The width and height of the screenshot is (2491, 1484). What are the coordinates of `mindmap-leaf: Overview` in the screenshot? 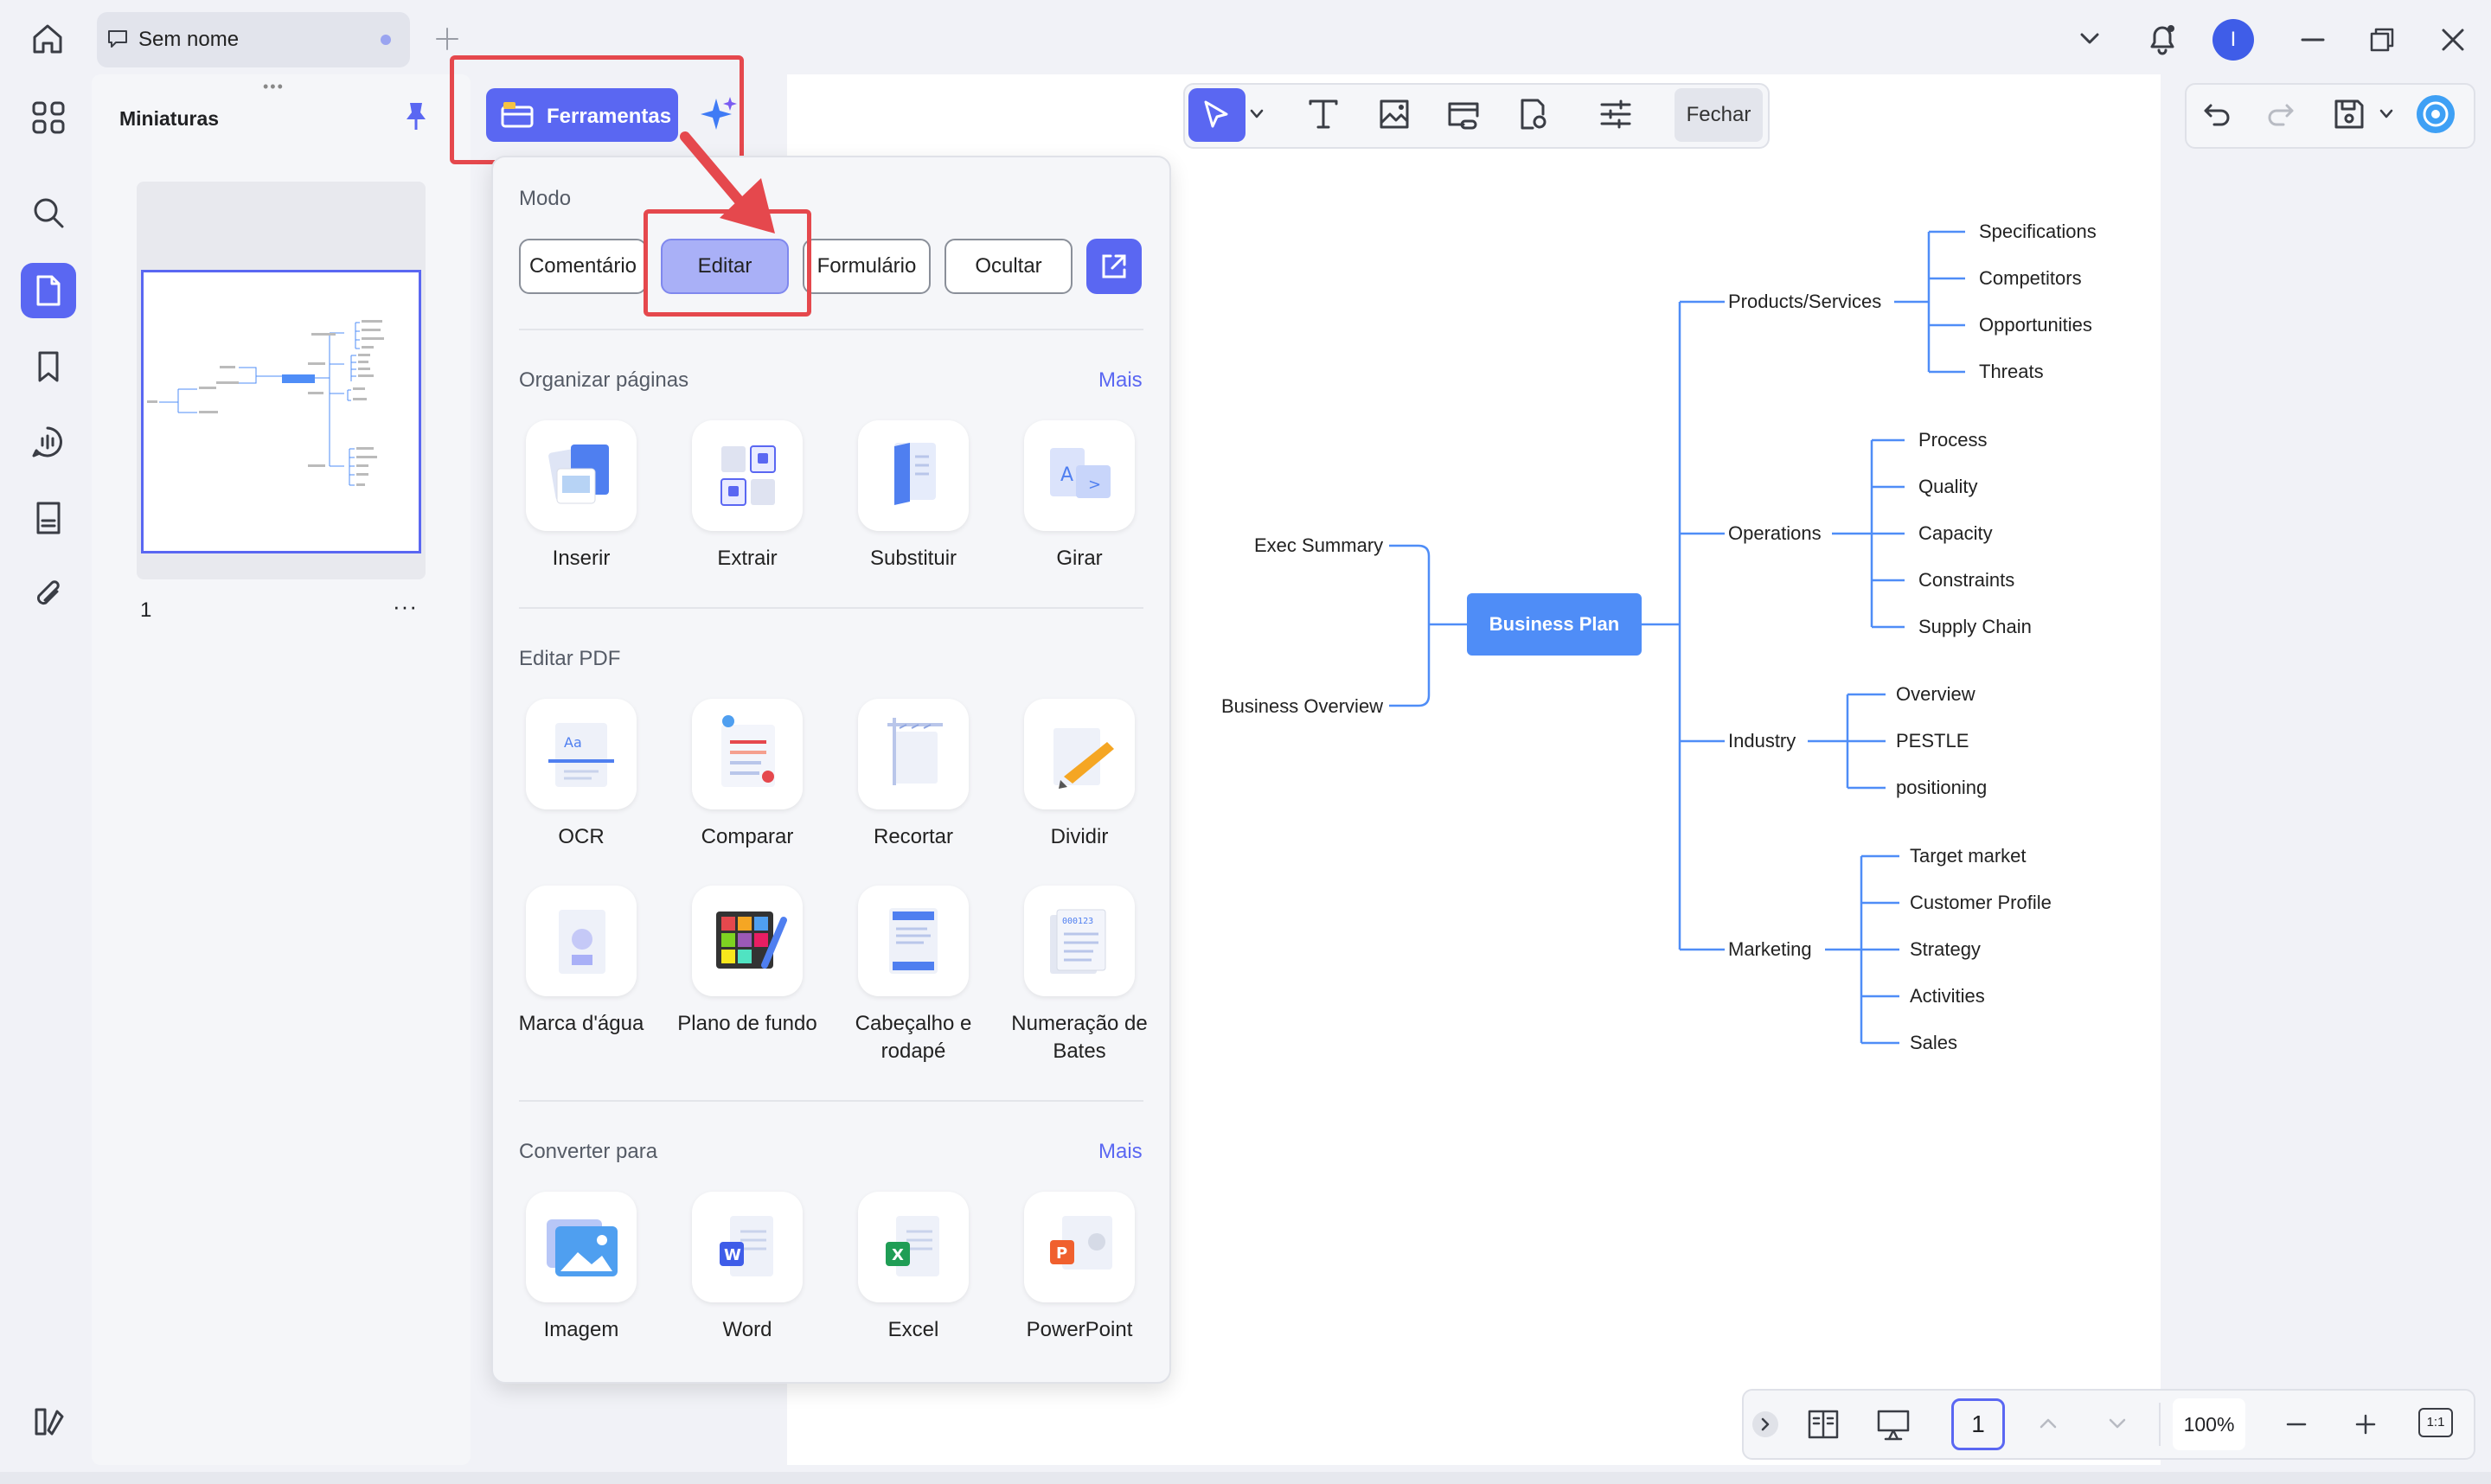 It's located at (1936, 694).